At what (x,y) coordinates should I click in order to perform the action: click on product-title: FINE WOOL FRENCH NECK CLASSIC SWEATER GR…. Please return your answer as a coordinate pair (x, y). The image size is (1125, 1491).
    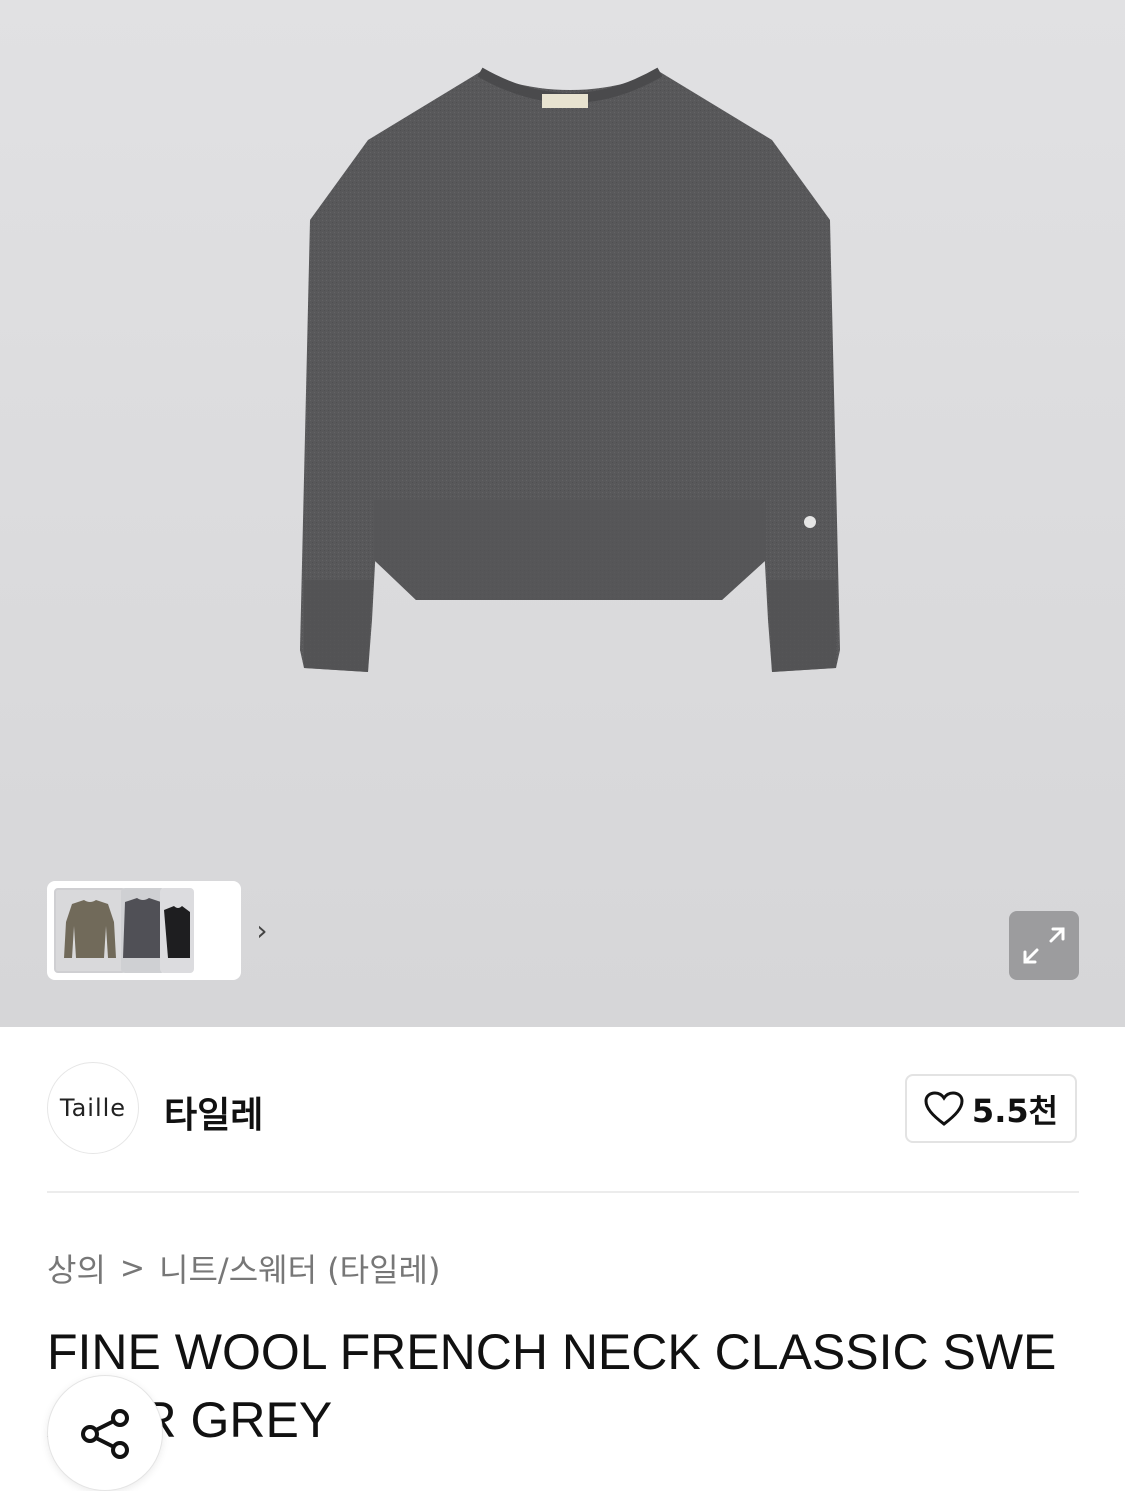
    Looking at the image, I should click on (552, 1386).